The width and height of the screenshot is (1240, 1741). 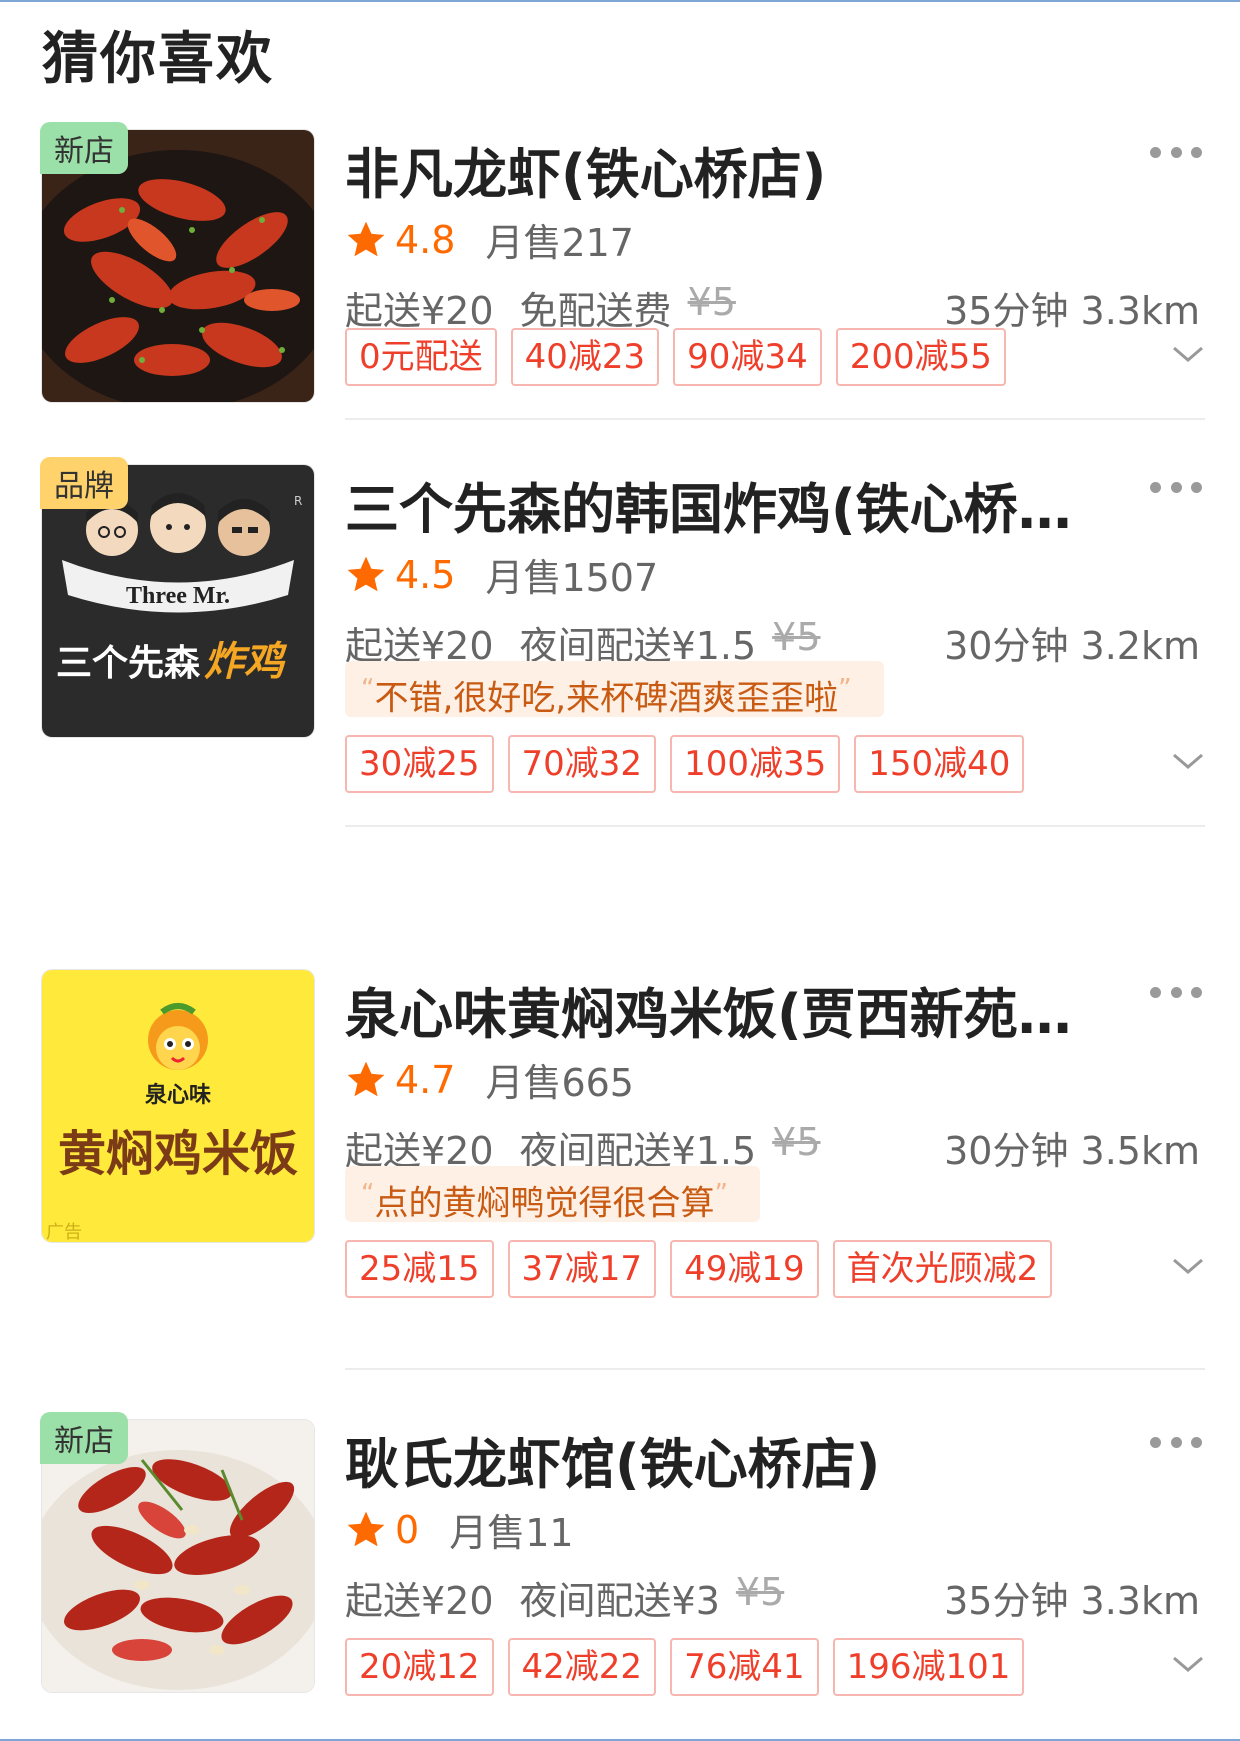 What do you see at coordinates (920, 357) in the screenshot?
I see `promo-tag: 200减55` at bounding box center [920, 357].